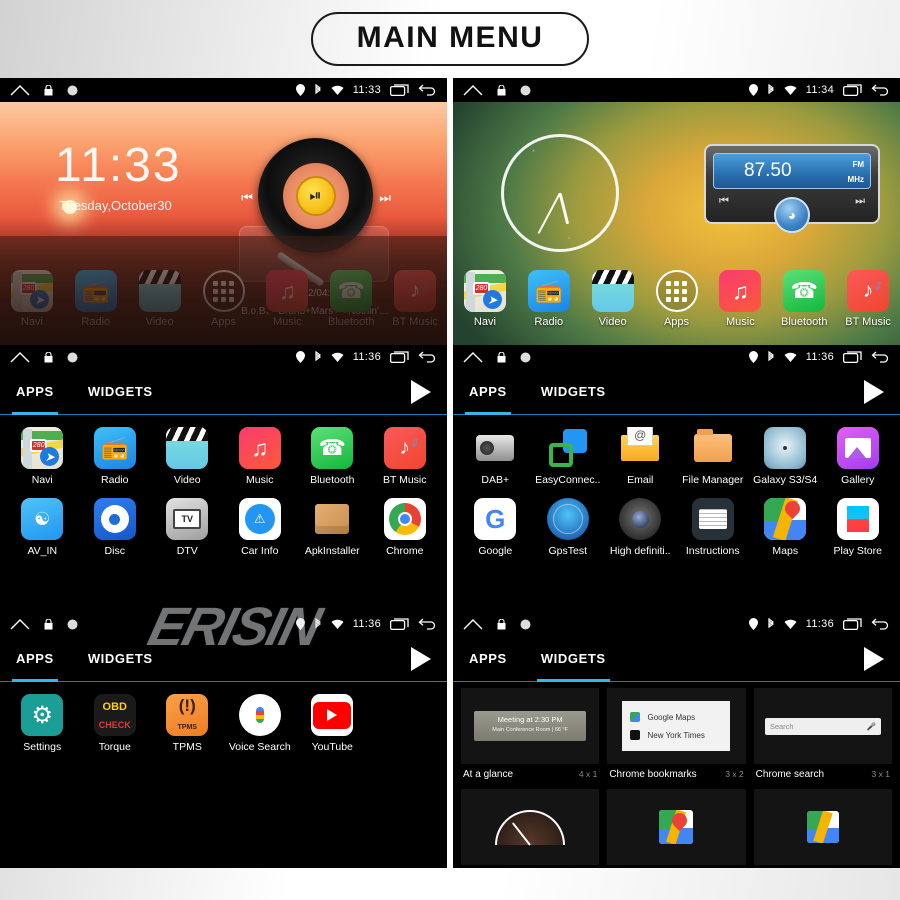 This screenshot has height=900, width=900. Describe the element at coordinates (792, 215) in the screenshot. I see `radio-signal-icon: ◕` at that location.